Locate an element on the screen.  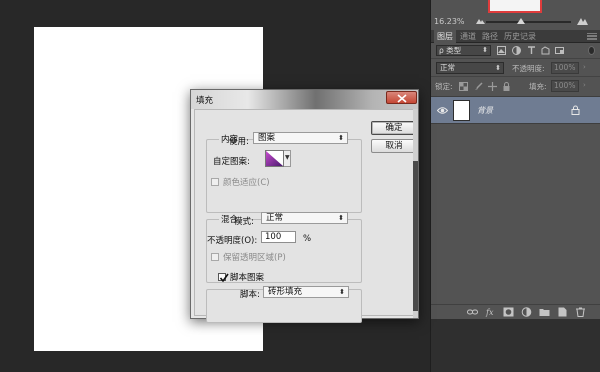
use-label: 使用: is located at coordinates (239, 142).